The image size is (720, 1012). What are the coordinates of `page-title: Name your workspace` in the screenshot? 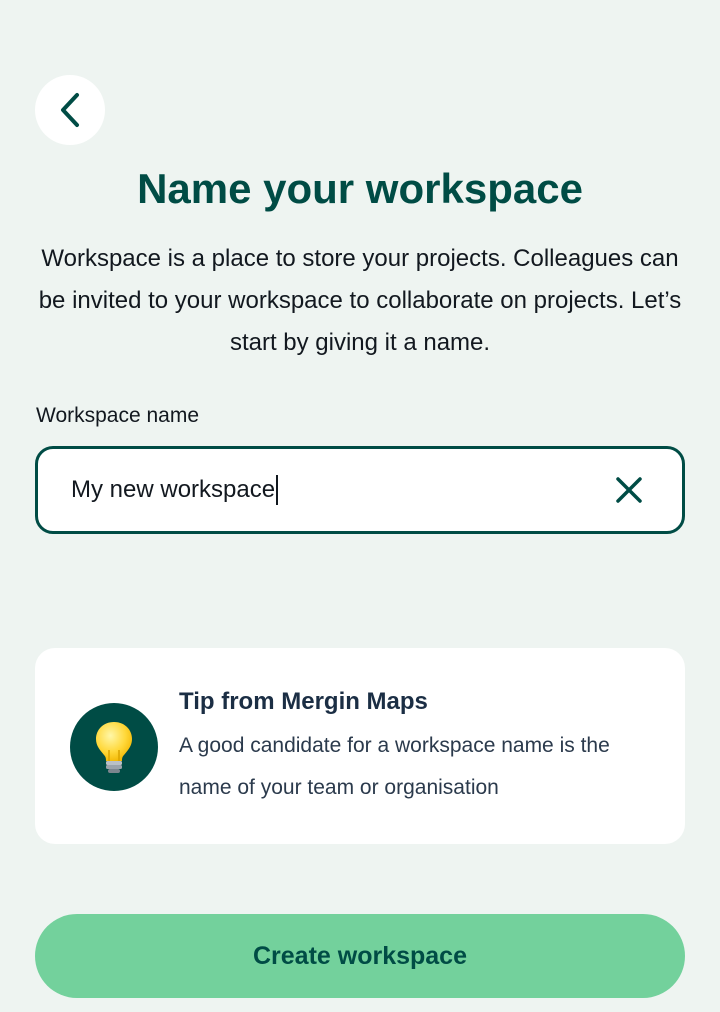 It's located at (360, 188).